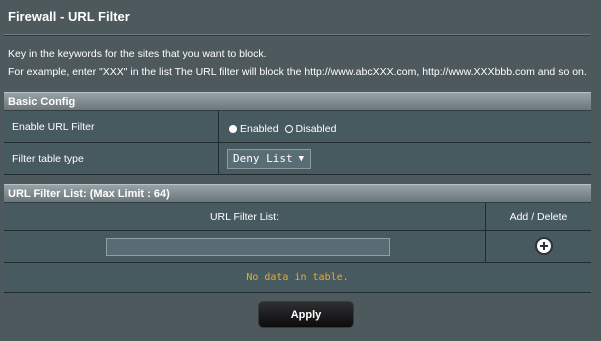 The height and width of the screenshot is (341, 601). I want to click on page-title: Firewall - URL Filter, so click(69, 16).